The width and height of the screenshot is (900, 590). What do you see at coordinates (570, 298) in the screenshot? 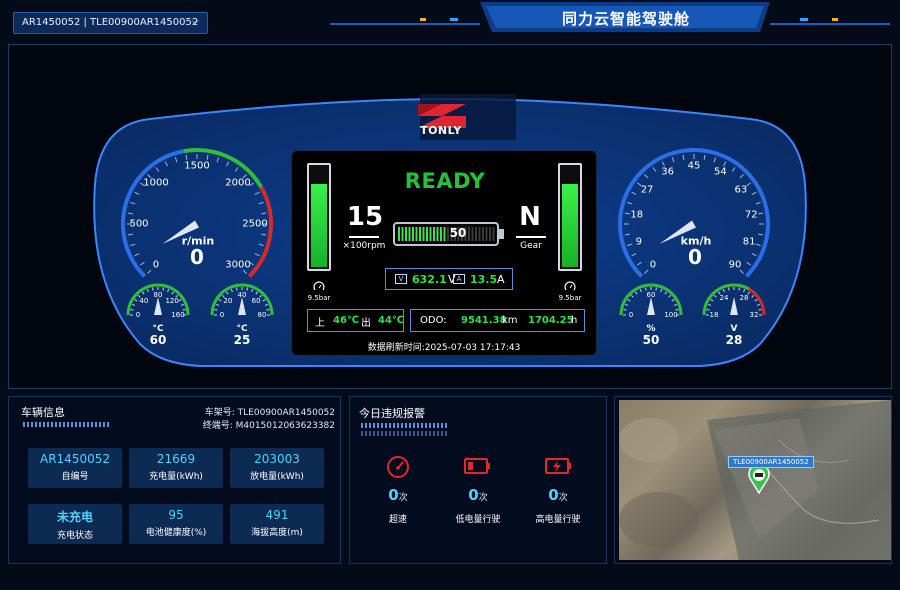
I see `right-pressure-label: 9.5bar` at bounding box center [570, 298].